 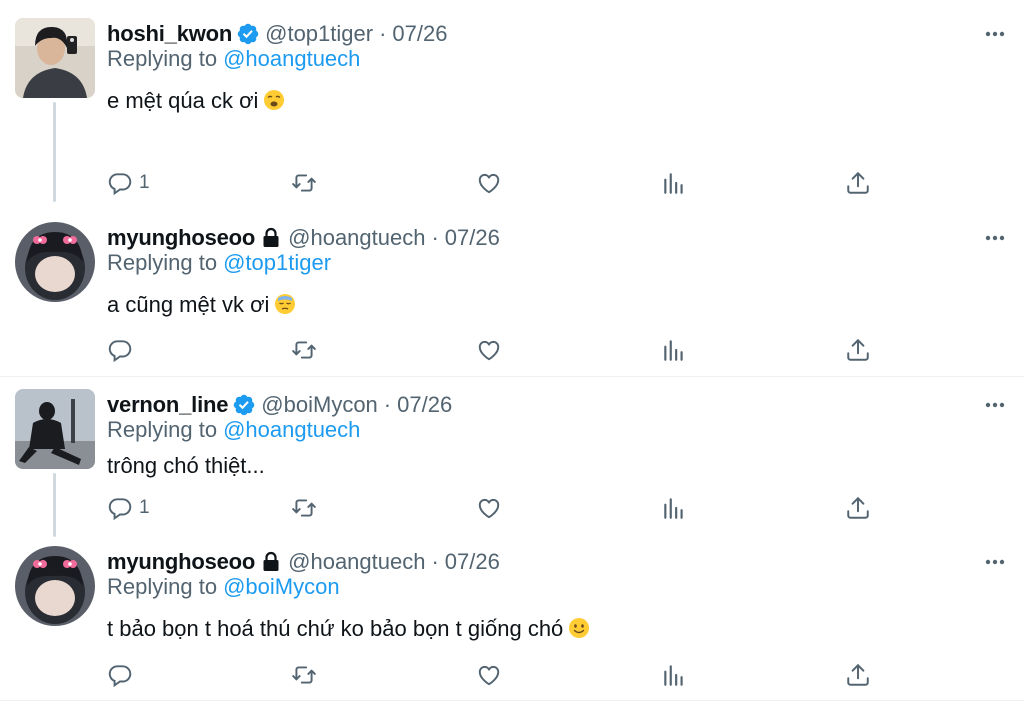 What do you see at coordinates (579, 628) in the screenshot?
I see `slightly-smiling-face-emoji` at bounding box center [579, 628].